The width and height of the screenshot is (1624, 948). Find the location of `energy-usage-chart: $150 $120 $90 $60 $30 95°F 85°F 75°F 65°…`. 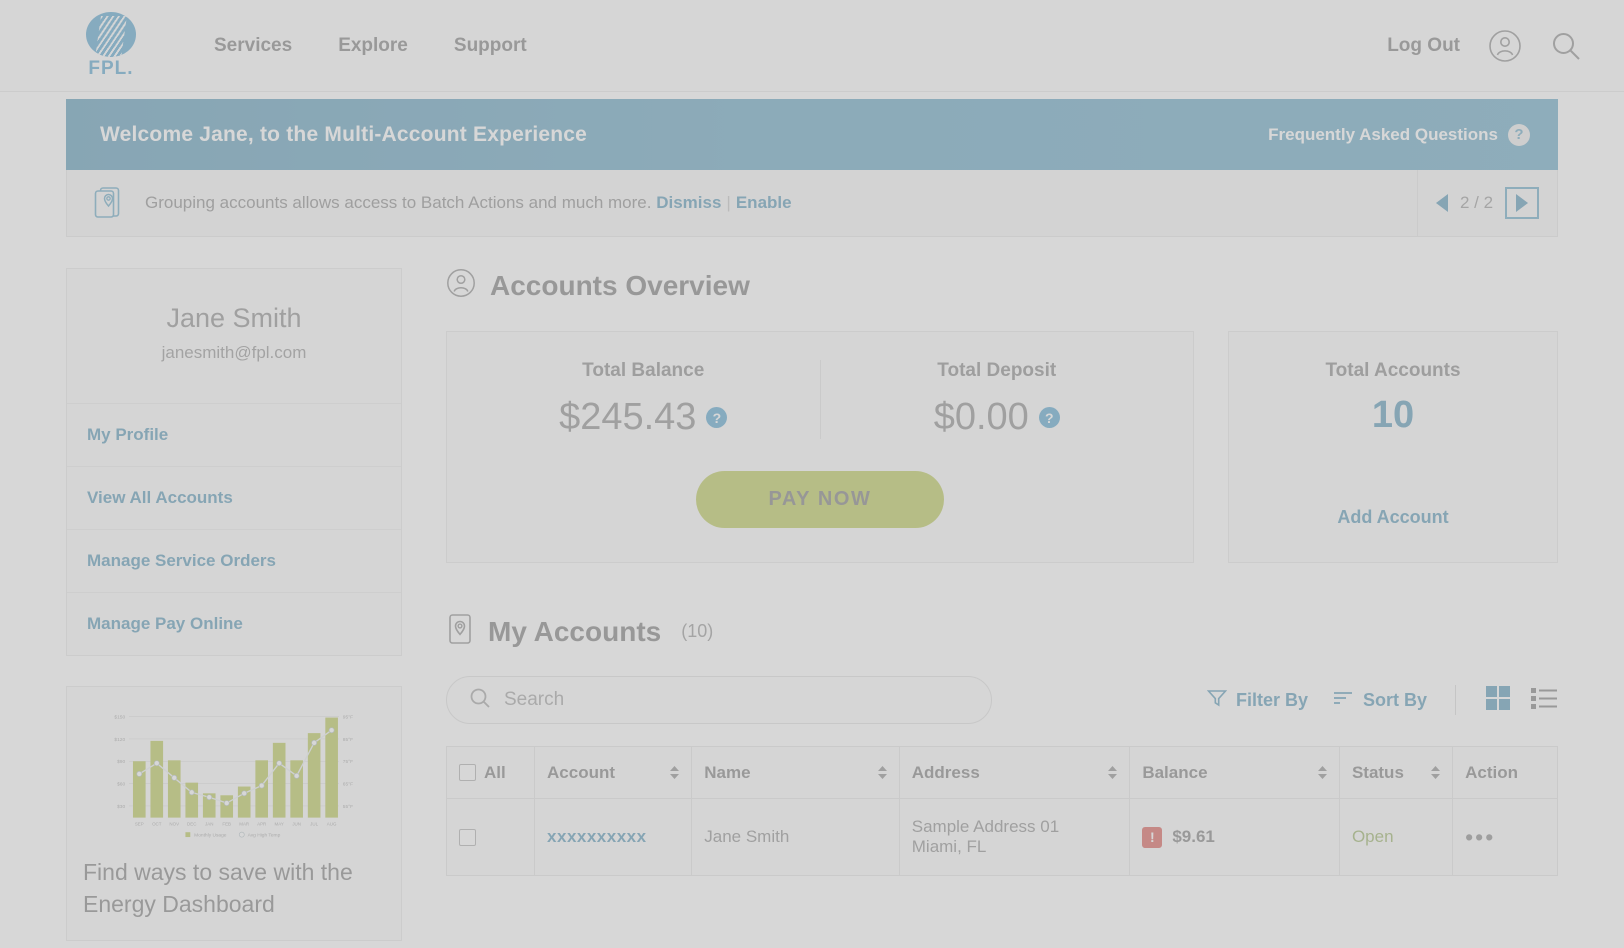

energy-usage-chart: $150 $120 $90 $60 $30 95°F 85°F 75°F 65°… is located at coordinates (233, 777).